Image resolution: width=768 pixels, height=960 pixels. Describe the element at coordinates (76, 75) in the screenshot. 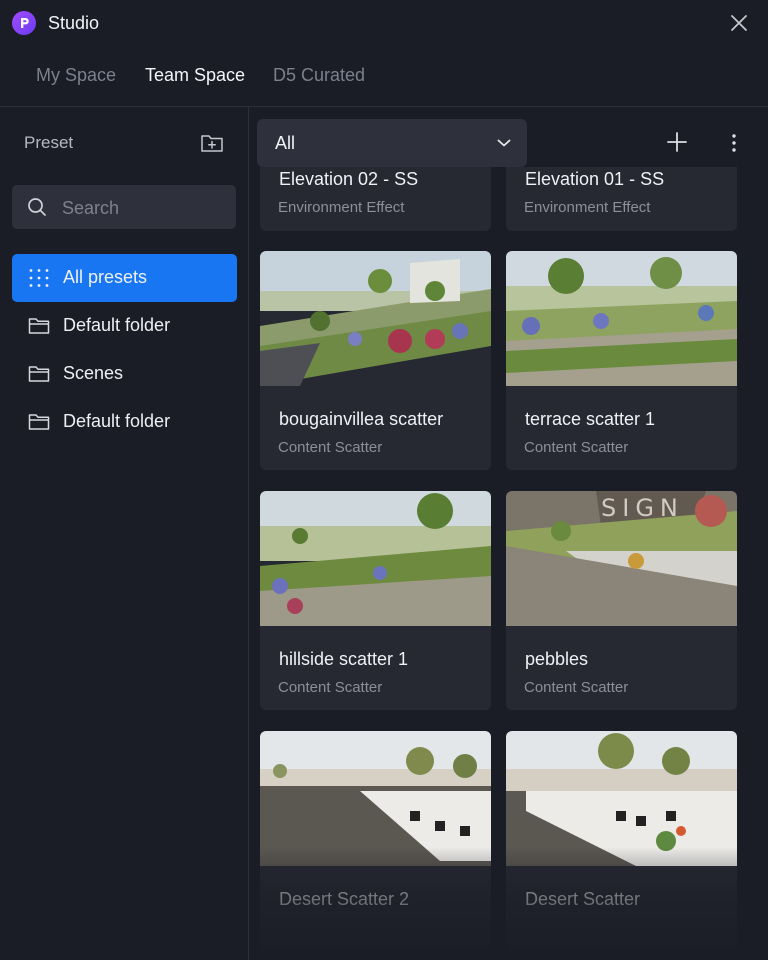

I see `tab-my-space: My Space` at that location.